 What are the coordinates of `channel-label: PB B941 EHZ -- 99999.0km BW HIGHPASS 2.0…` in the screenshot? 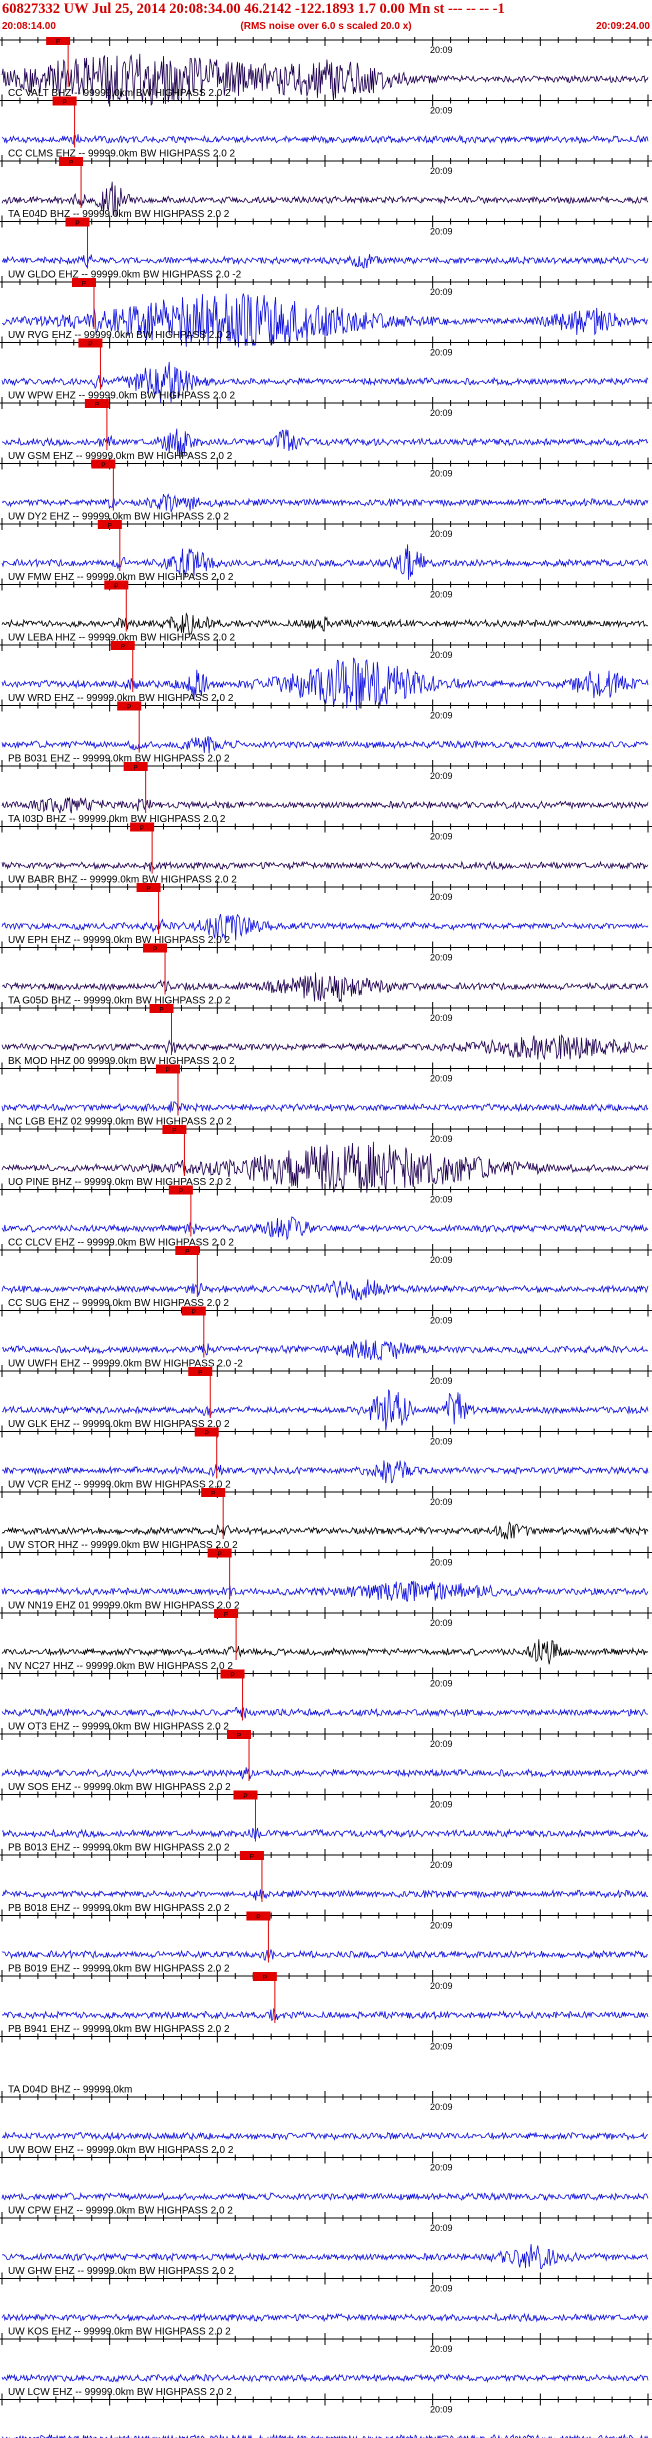 It's located at (119, 2029).